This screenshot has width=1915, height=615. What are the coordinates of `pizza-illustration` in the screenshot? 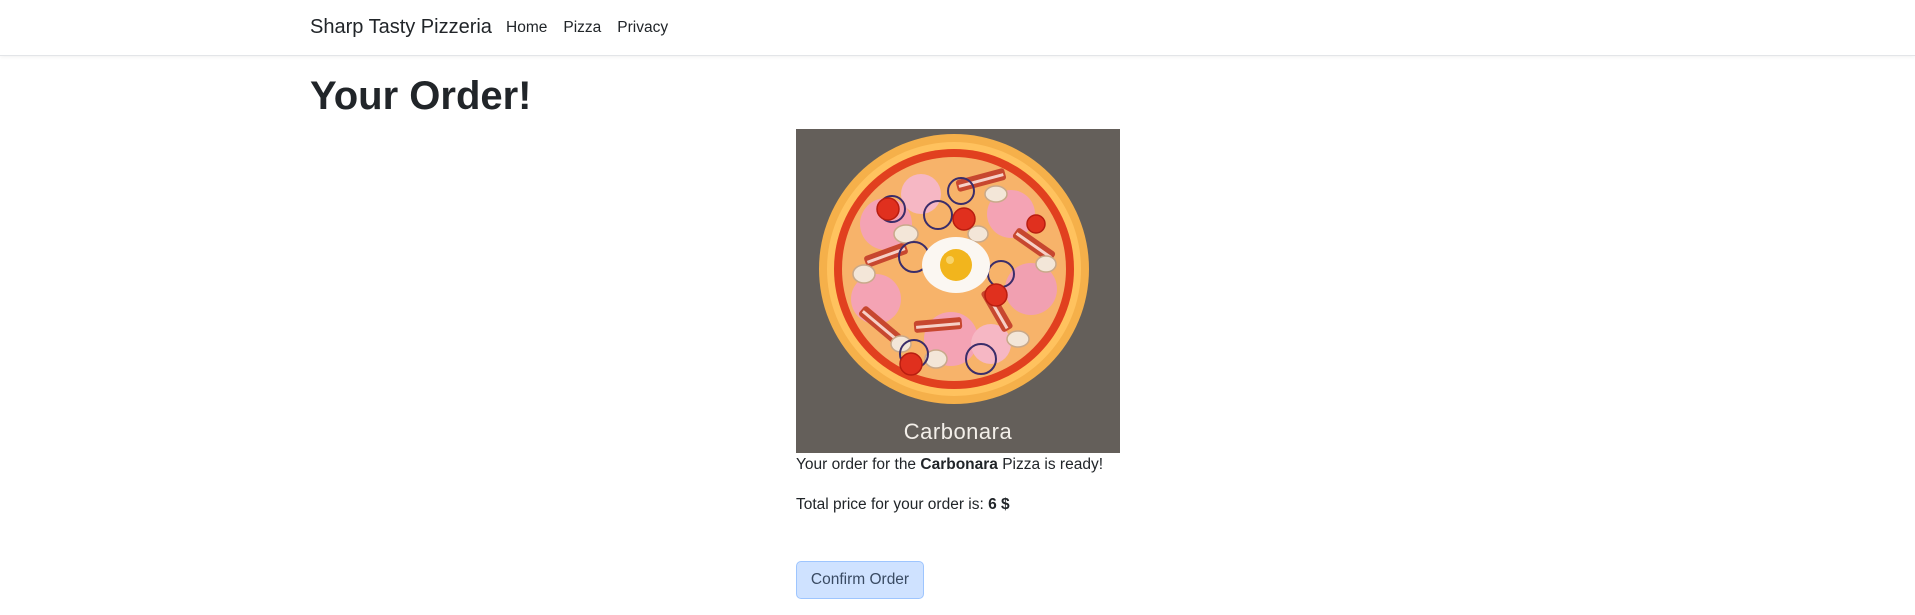 It's located at (954, 269).